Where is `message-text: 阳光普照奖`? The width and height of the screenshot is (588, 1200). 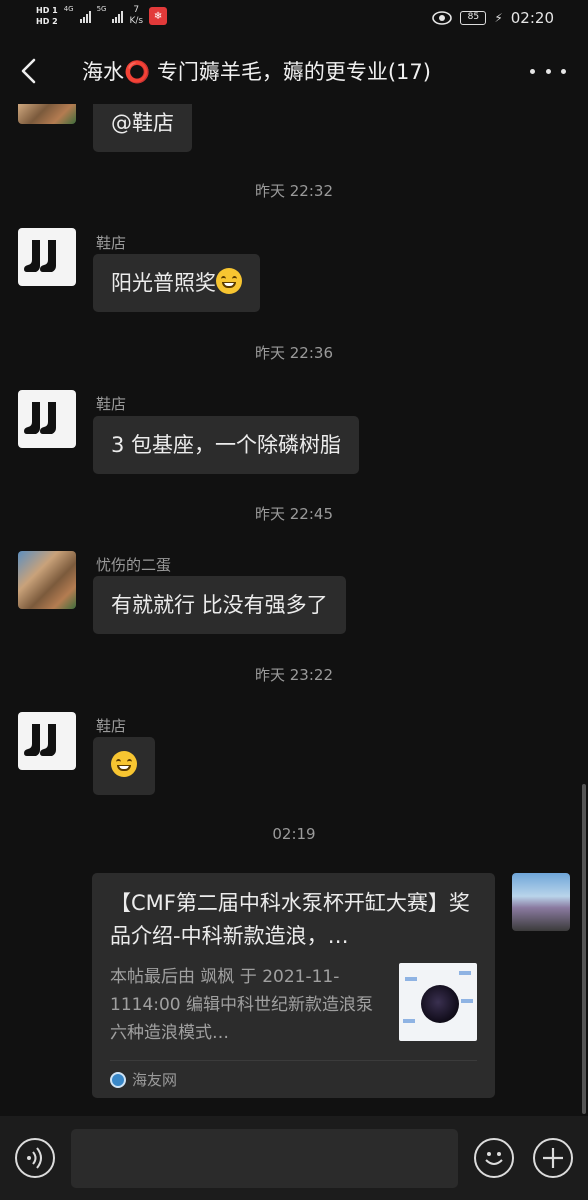 message-text: 阳光普照奖 is located at coordinates (163, 283).